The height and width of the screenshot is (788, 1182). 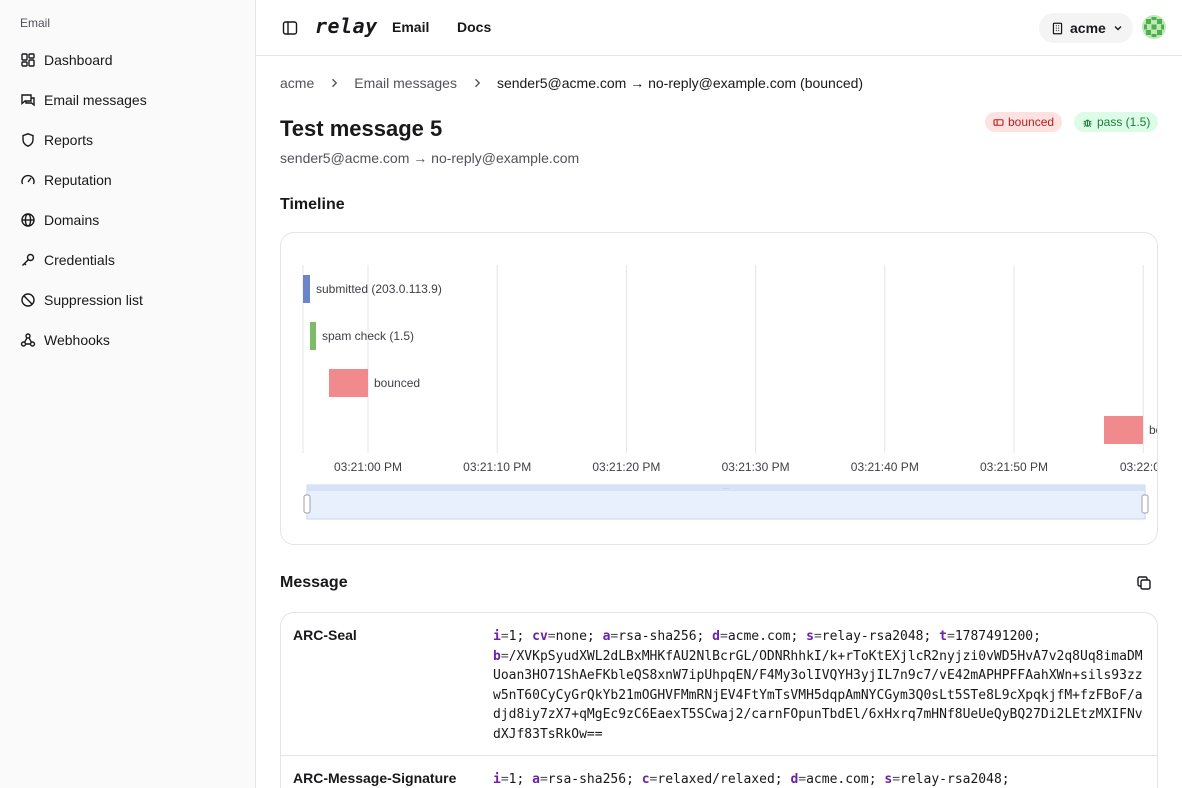 I want to click on timeline-tick-label: 03:21:00 PM, so click(x=368, y=467).